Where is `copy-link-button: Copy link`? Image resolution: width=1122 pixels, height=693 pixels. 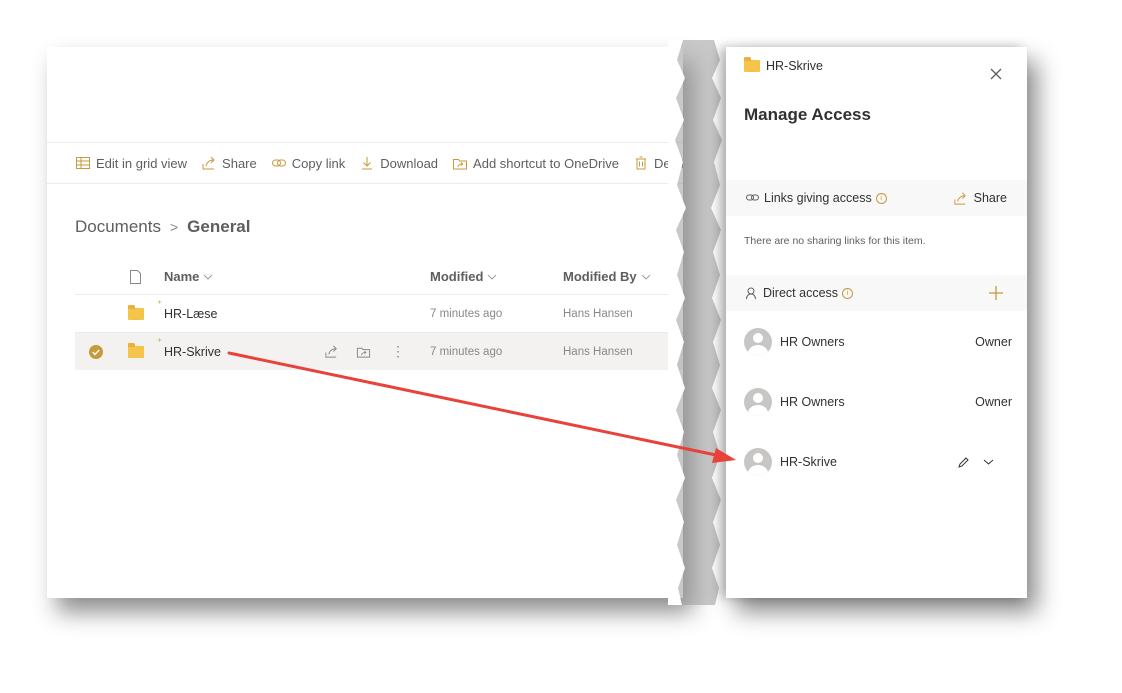
copy-link-button: Copy link is located at coordinates (308, 163).